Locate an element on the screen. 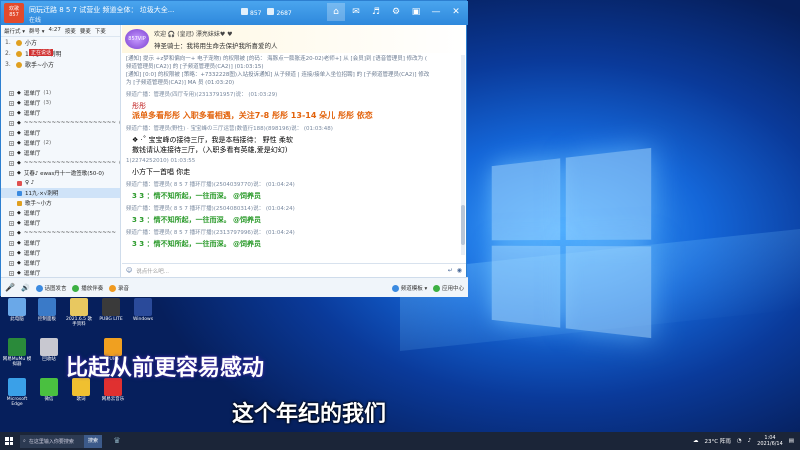 This screenshot has height=450, width=800. music-icon: ♬ is located at coordinates (376, 12).